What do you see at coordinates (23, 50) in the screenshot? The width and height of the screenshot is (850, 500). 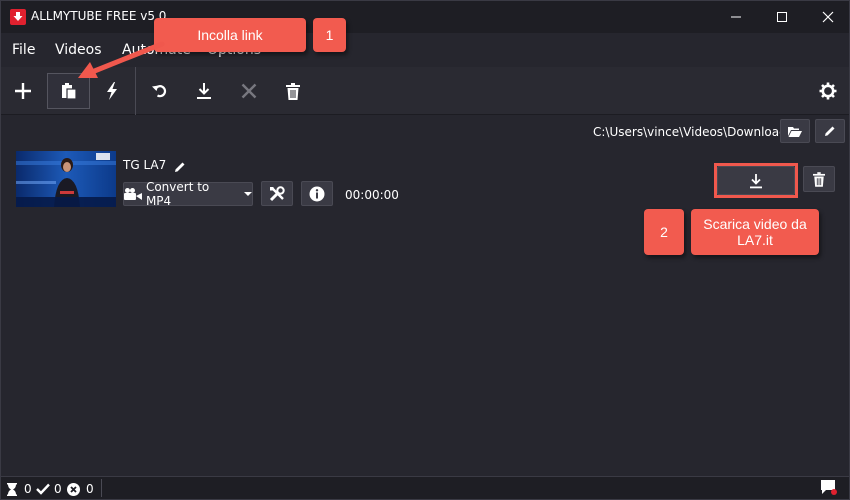 I see `menu-file: File` at bounding box center [23, 50].